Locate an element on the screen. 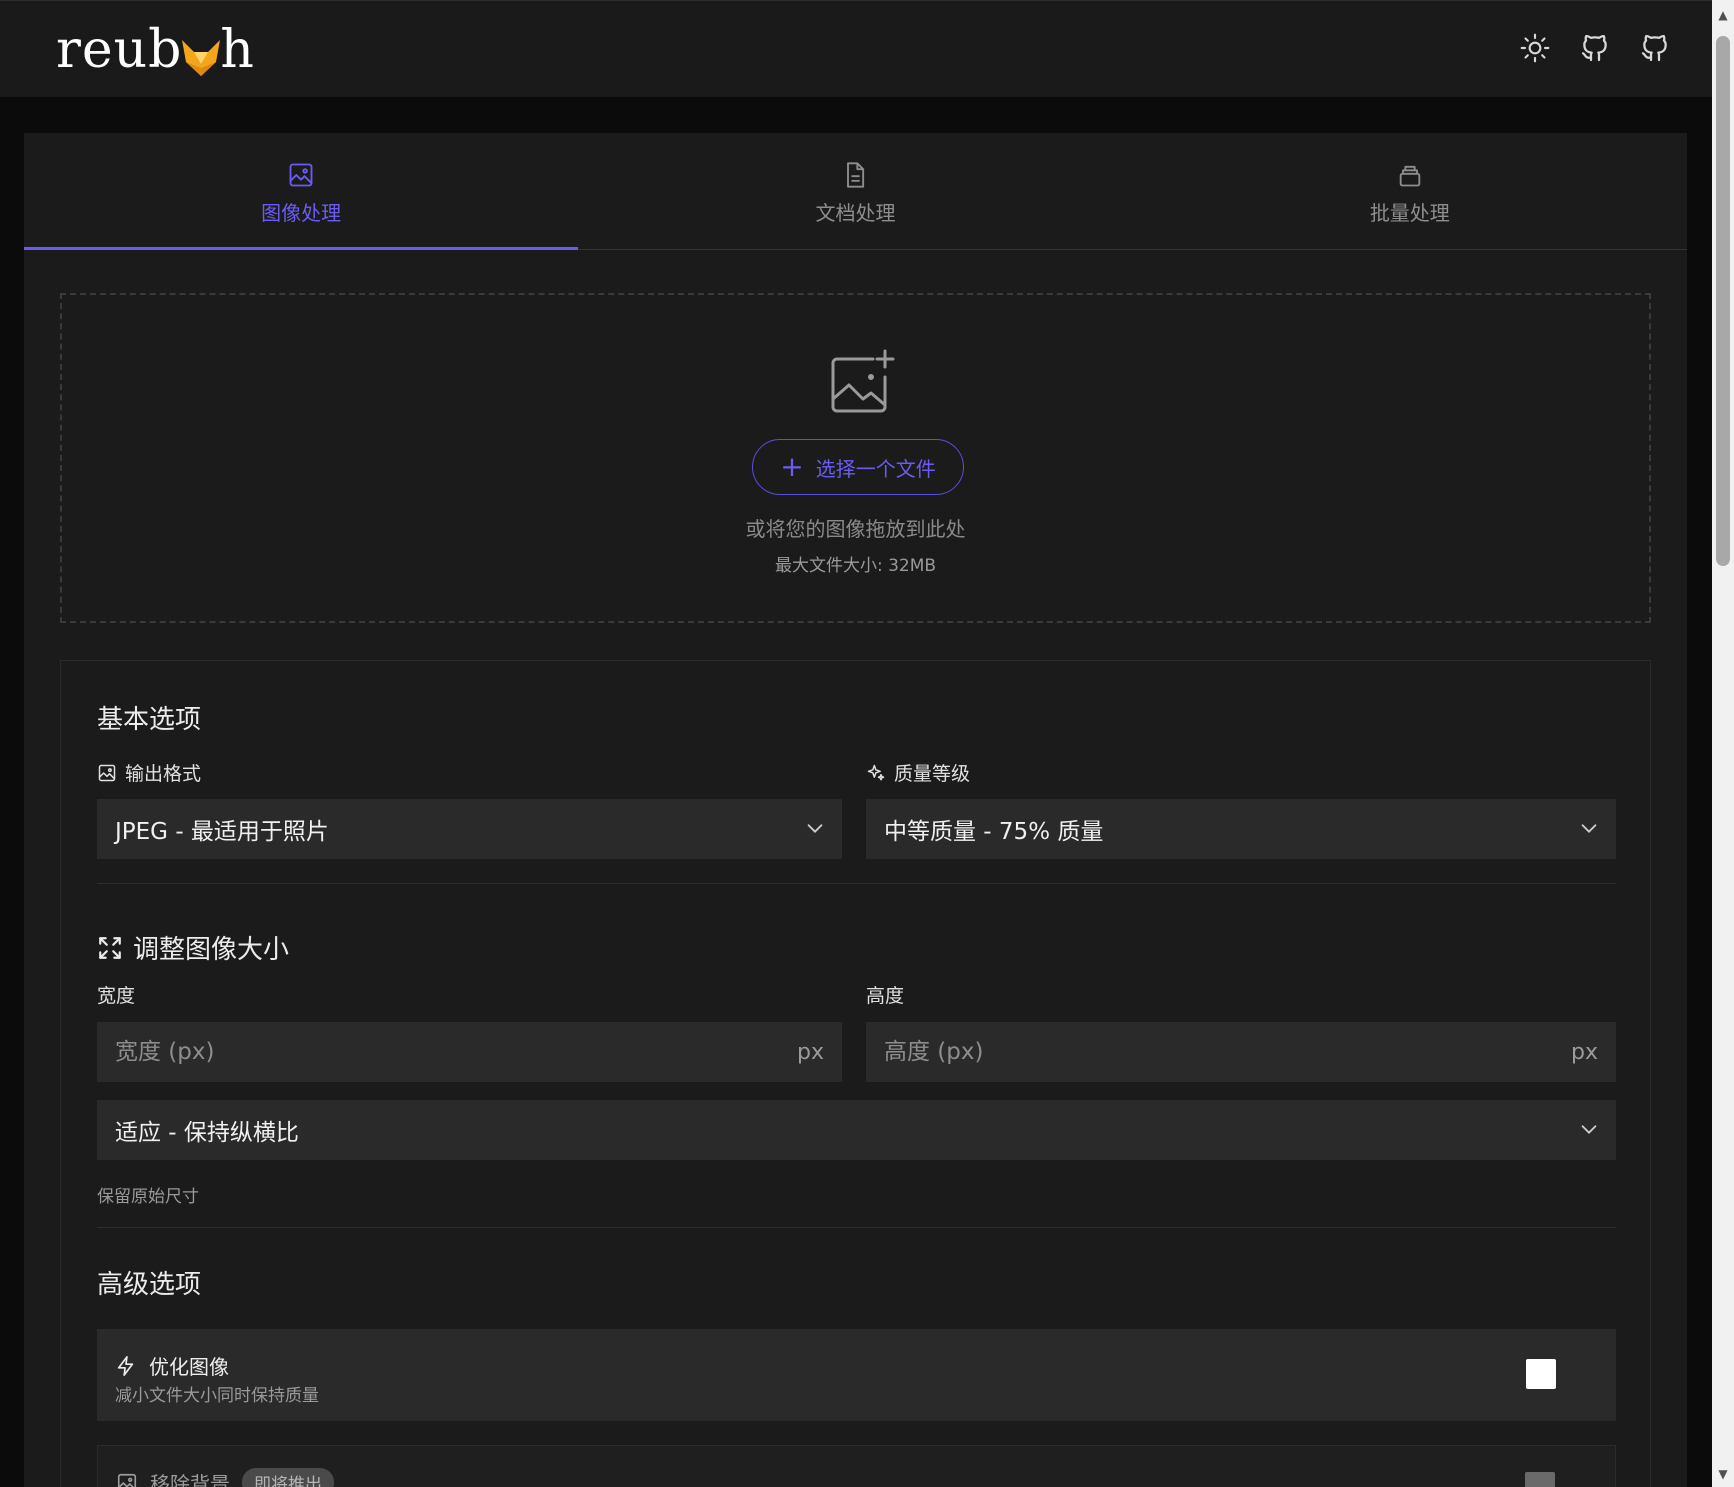 The image size is (1734, 1487). quality-level-label: 质量等级 is located at coordinates (918, 772).